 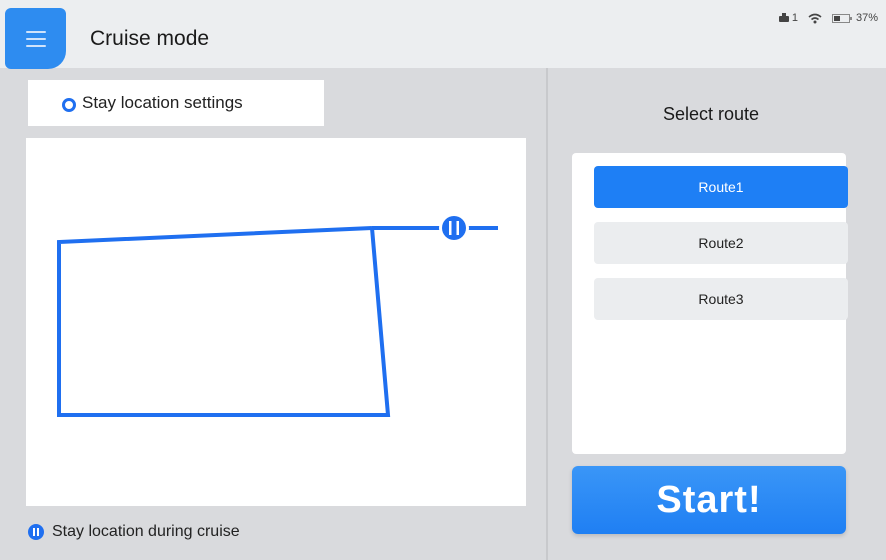 I want to click on menu-button, so click(x=35, y=38).